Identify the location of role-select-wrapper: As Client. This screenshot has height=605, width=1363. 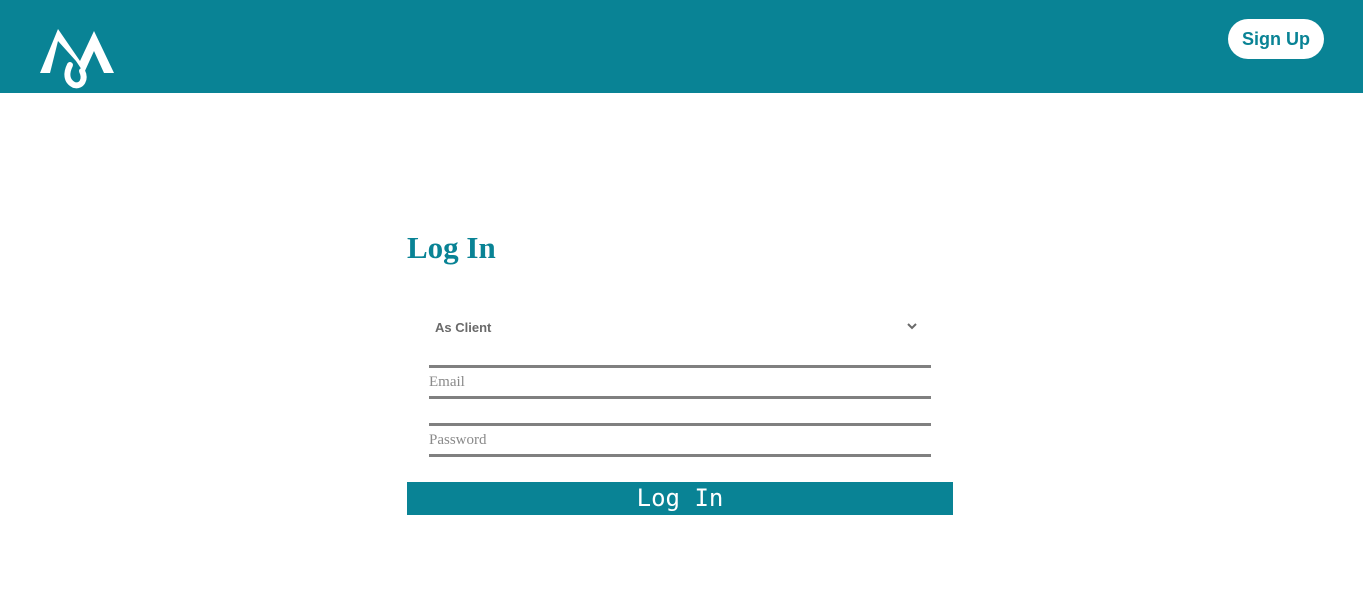
(680, 327).